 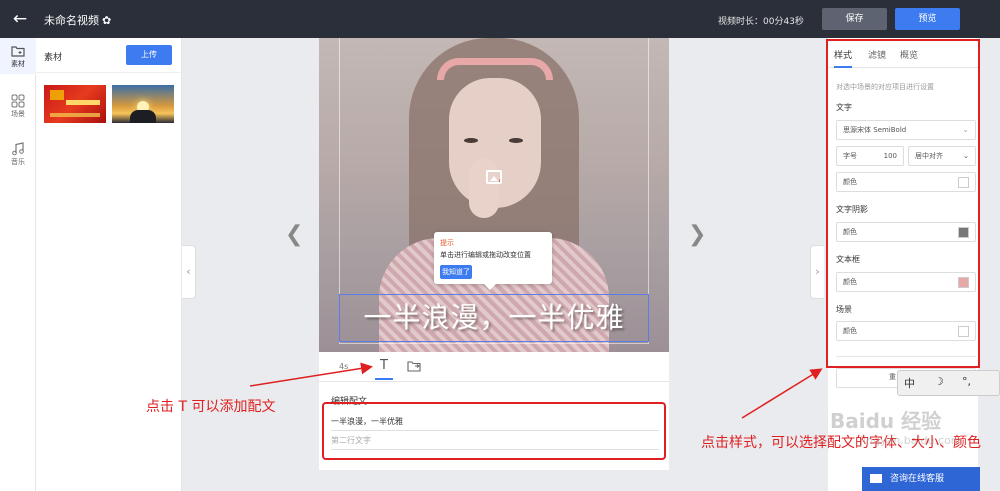 I want to click on right-arrow, so click(x=782, y=393).